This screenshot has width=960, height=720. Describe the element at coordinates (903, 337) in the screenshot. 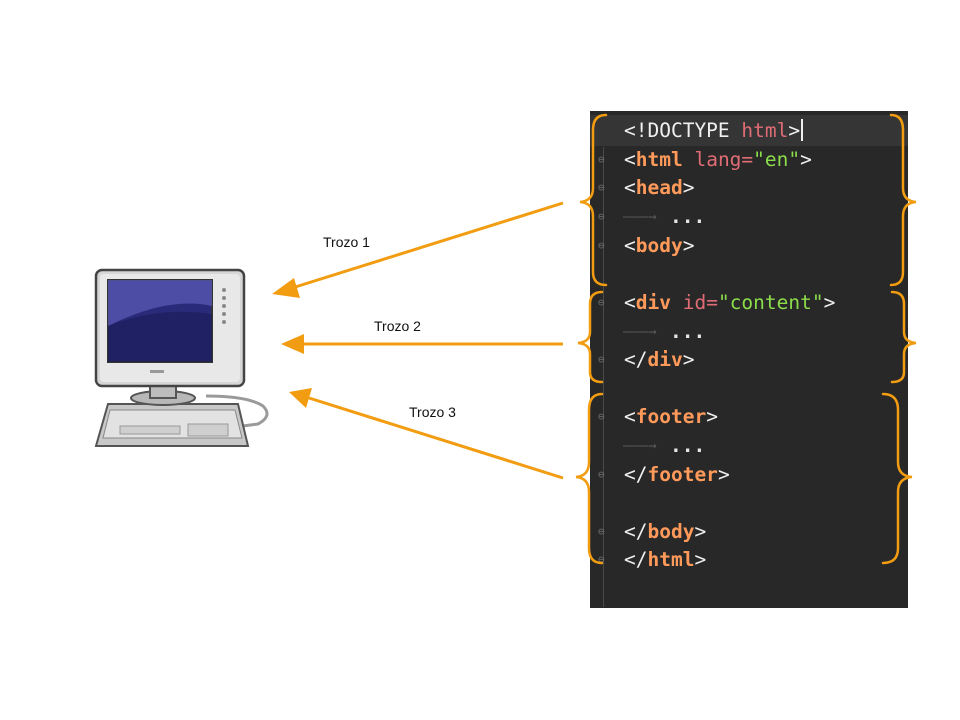

I see `brace-trozo-2-right` at that location.